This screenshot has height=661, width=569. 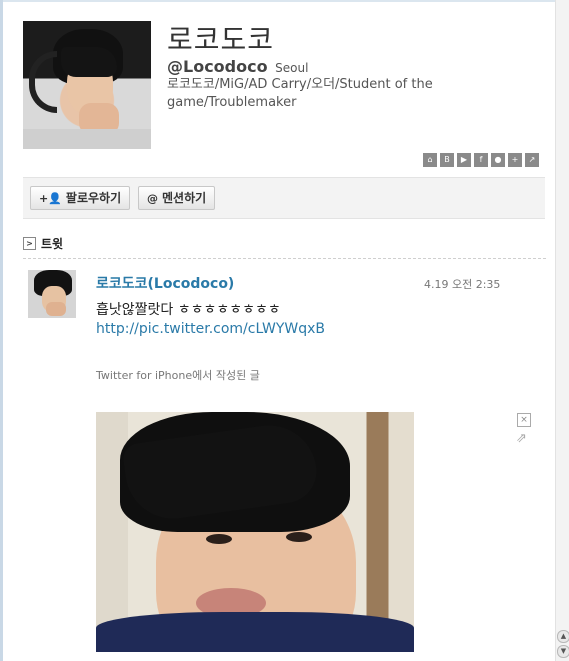 I want to click on share-icon-row: ⌂ B ▶ f ● + ↗, so click(x=481, y=160).